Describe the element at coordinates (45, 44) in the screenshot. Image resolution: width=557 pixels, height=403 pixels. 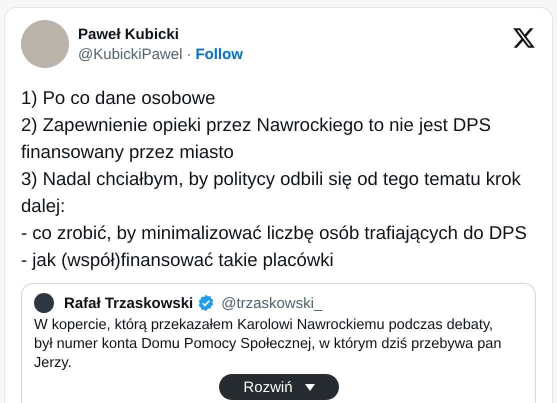
I see `avatar` at that location.